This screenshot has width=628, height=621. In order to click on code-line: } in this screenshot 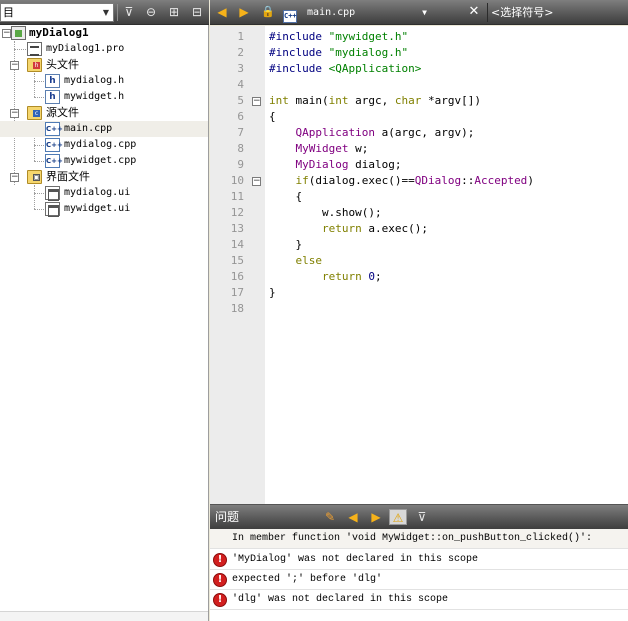, I will do `click(272, 293)`.